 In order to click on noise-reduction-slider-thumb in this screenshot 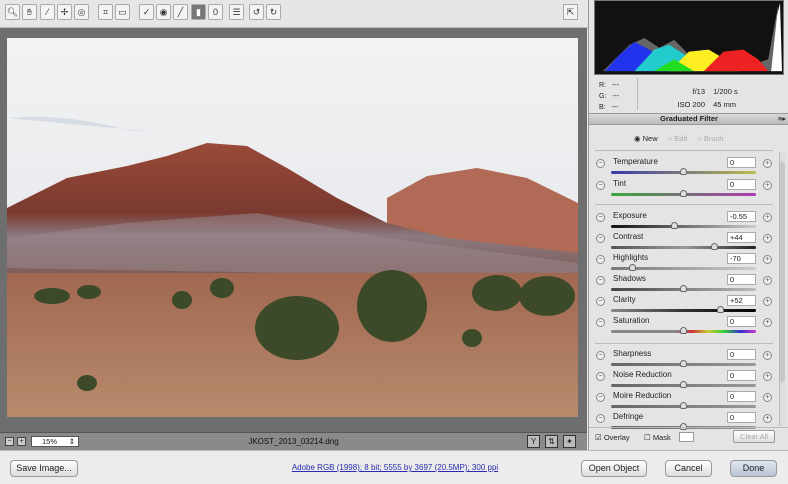, I will do `click(683, 384)`.